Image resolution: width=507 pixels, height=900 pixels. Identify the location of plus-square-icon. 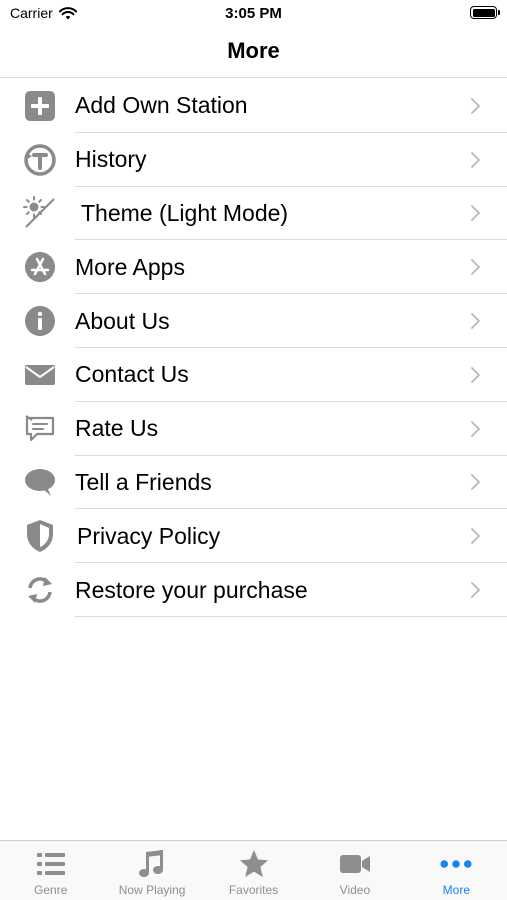
(40, 106).